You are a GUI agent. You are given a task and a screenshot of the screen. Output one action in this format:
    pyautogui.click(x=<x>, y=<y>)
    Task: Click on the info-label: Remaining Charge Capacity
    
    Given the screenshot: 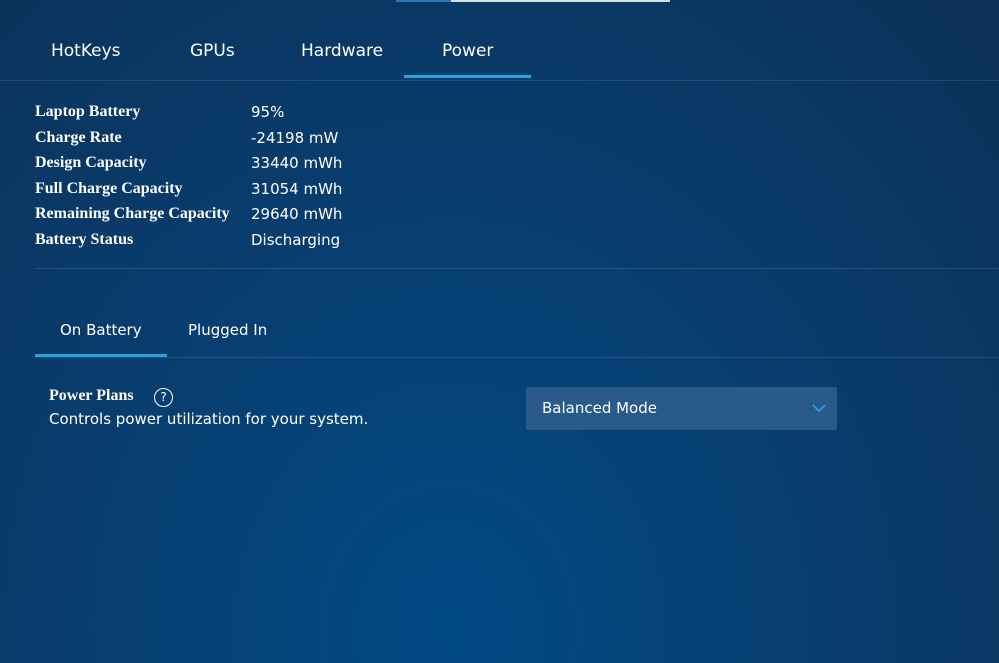 What is the action you would take?
    pyautogui.click(x=132, y=214)
    